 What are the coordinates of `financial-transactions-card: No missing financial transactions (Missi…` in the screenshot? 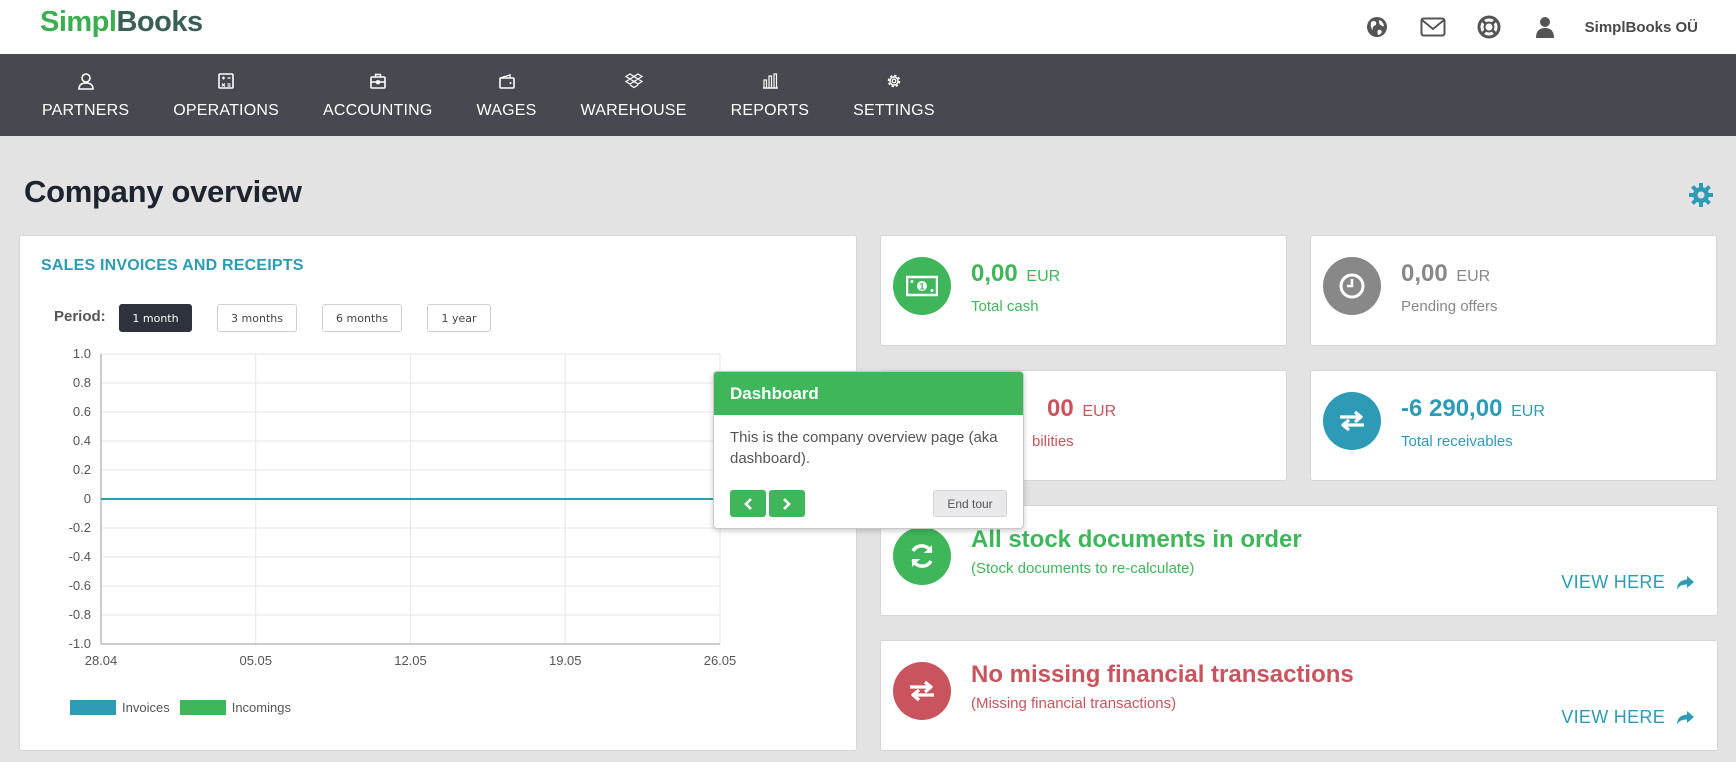 It's located at (1299, 695).